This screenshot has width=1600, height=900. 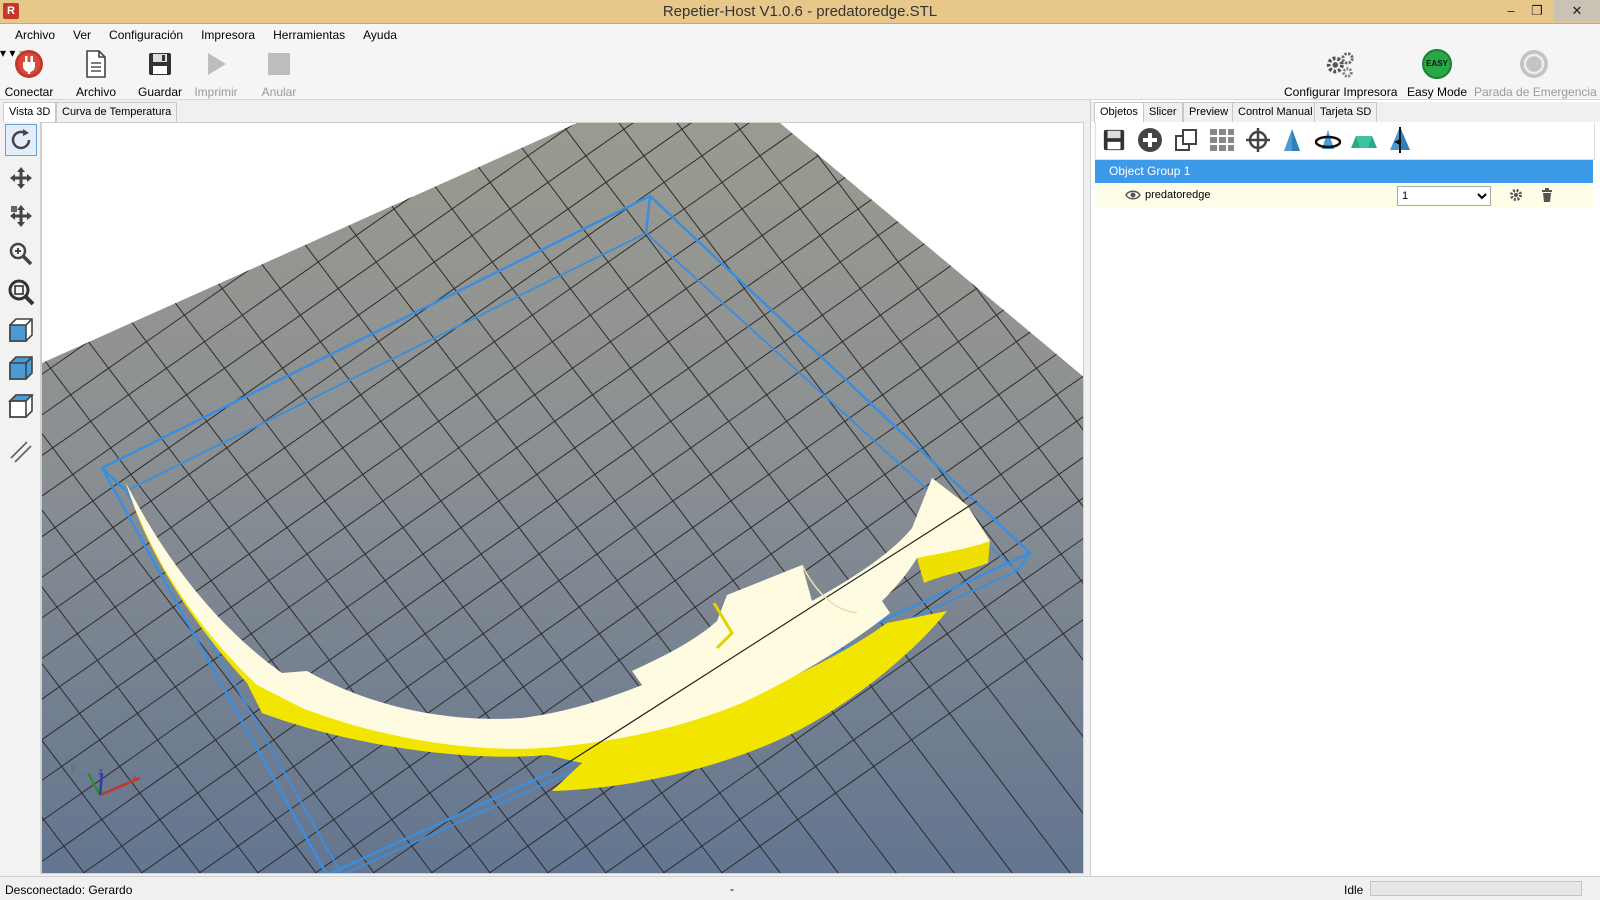 What do you see at coordinates (21, 330) in the screenshot?
I see `iso-view-icon` at bounding box center [21, 330].